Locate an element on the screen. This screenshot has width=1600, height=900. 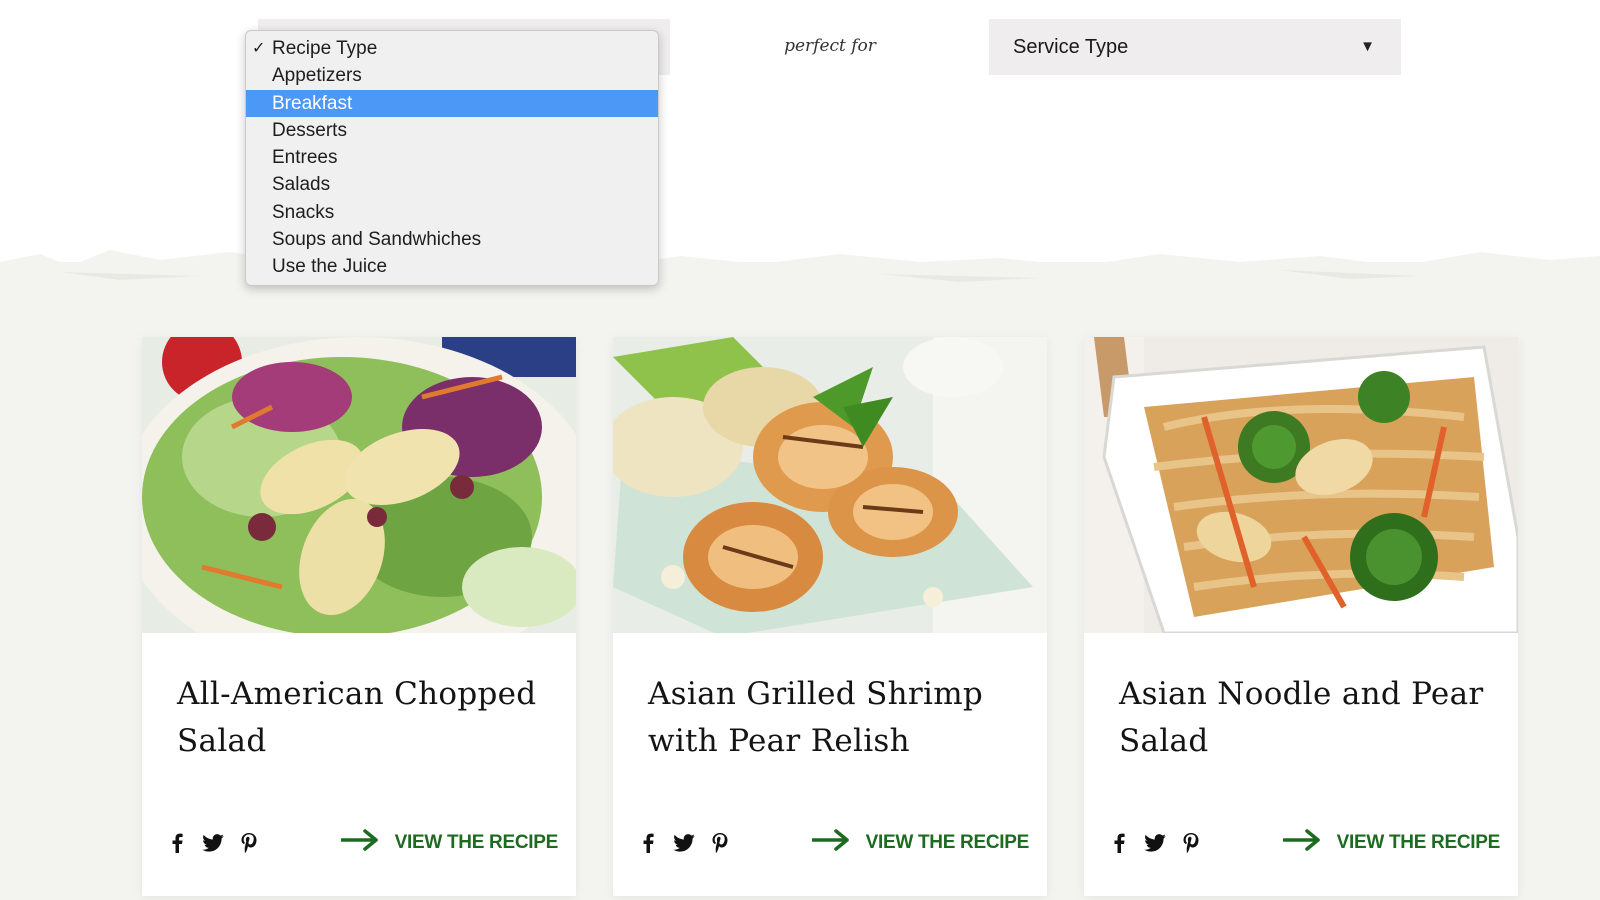
dropdown-option-label: Entrees is located at coordinates (305, 158).